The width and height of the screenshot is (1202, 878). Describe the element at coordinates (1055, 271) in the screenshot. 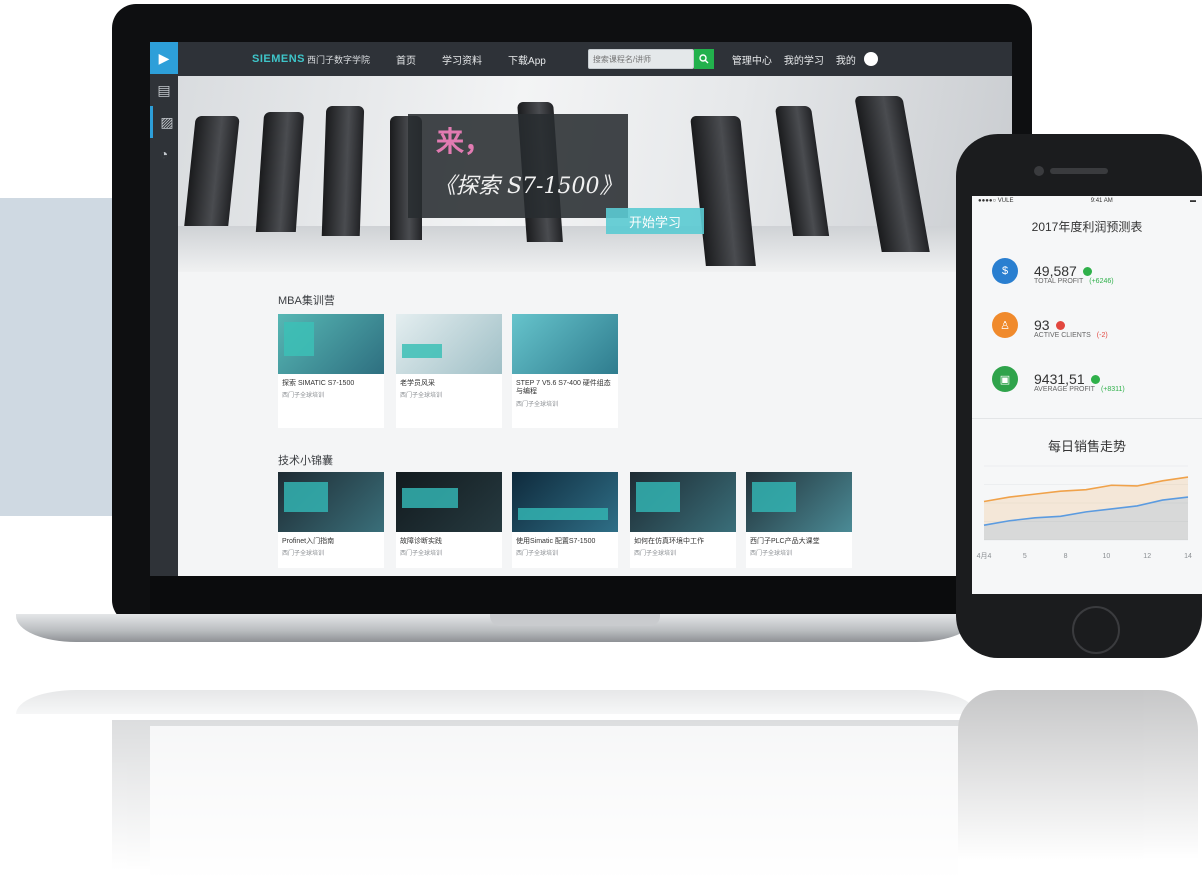

I see `stat-value: 49,587` at that location.